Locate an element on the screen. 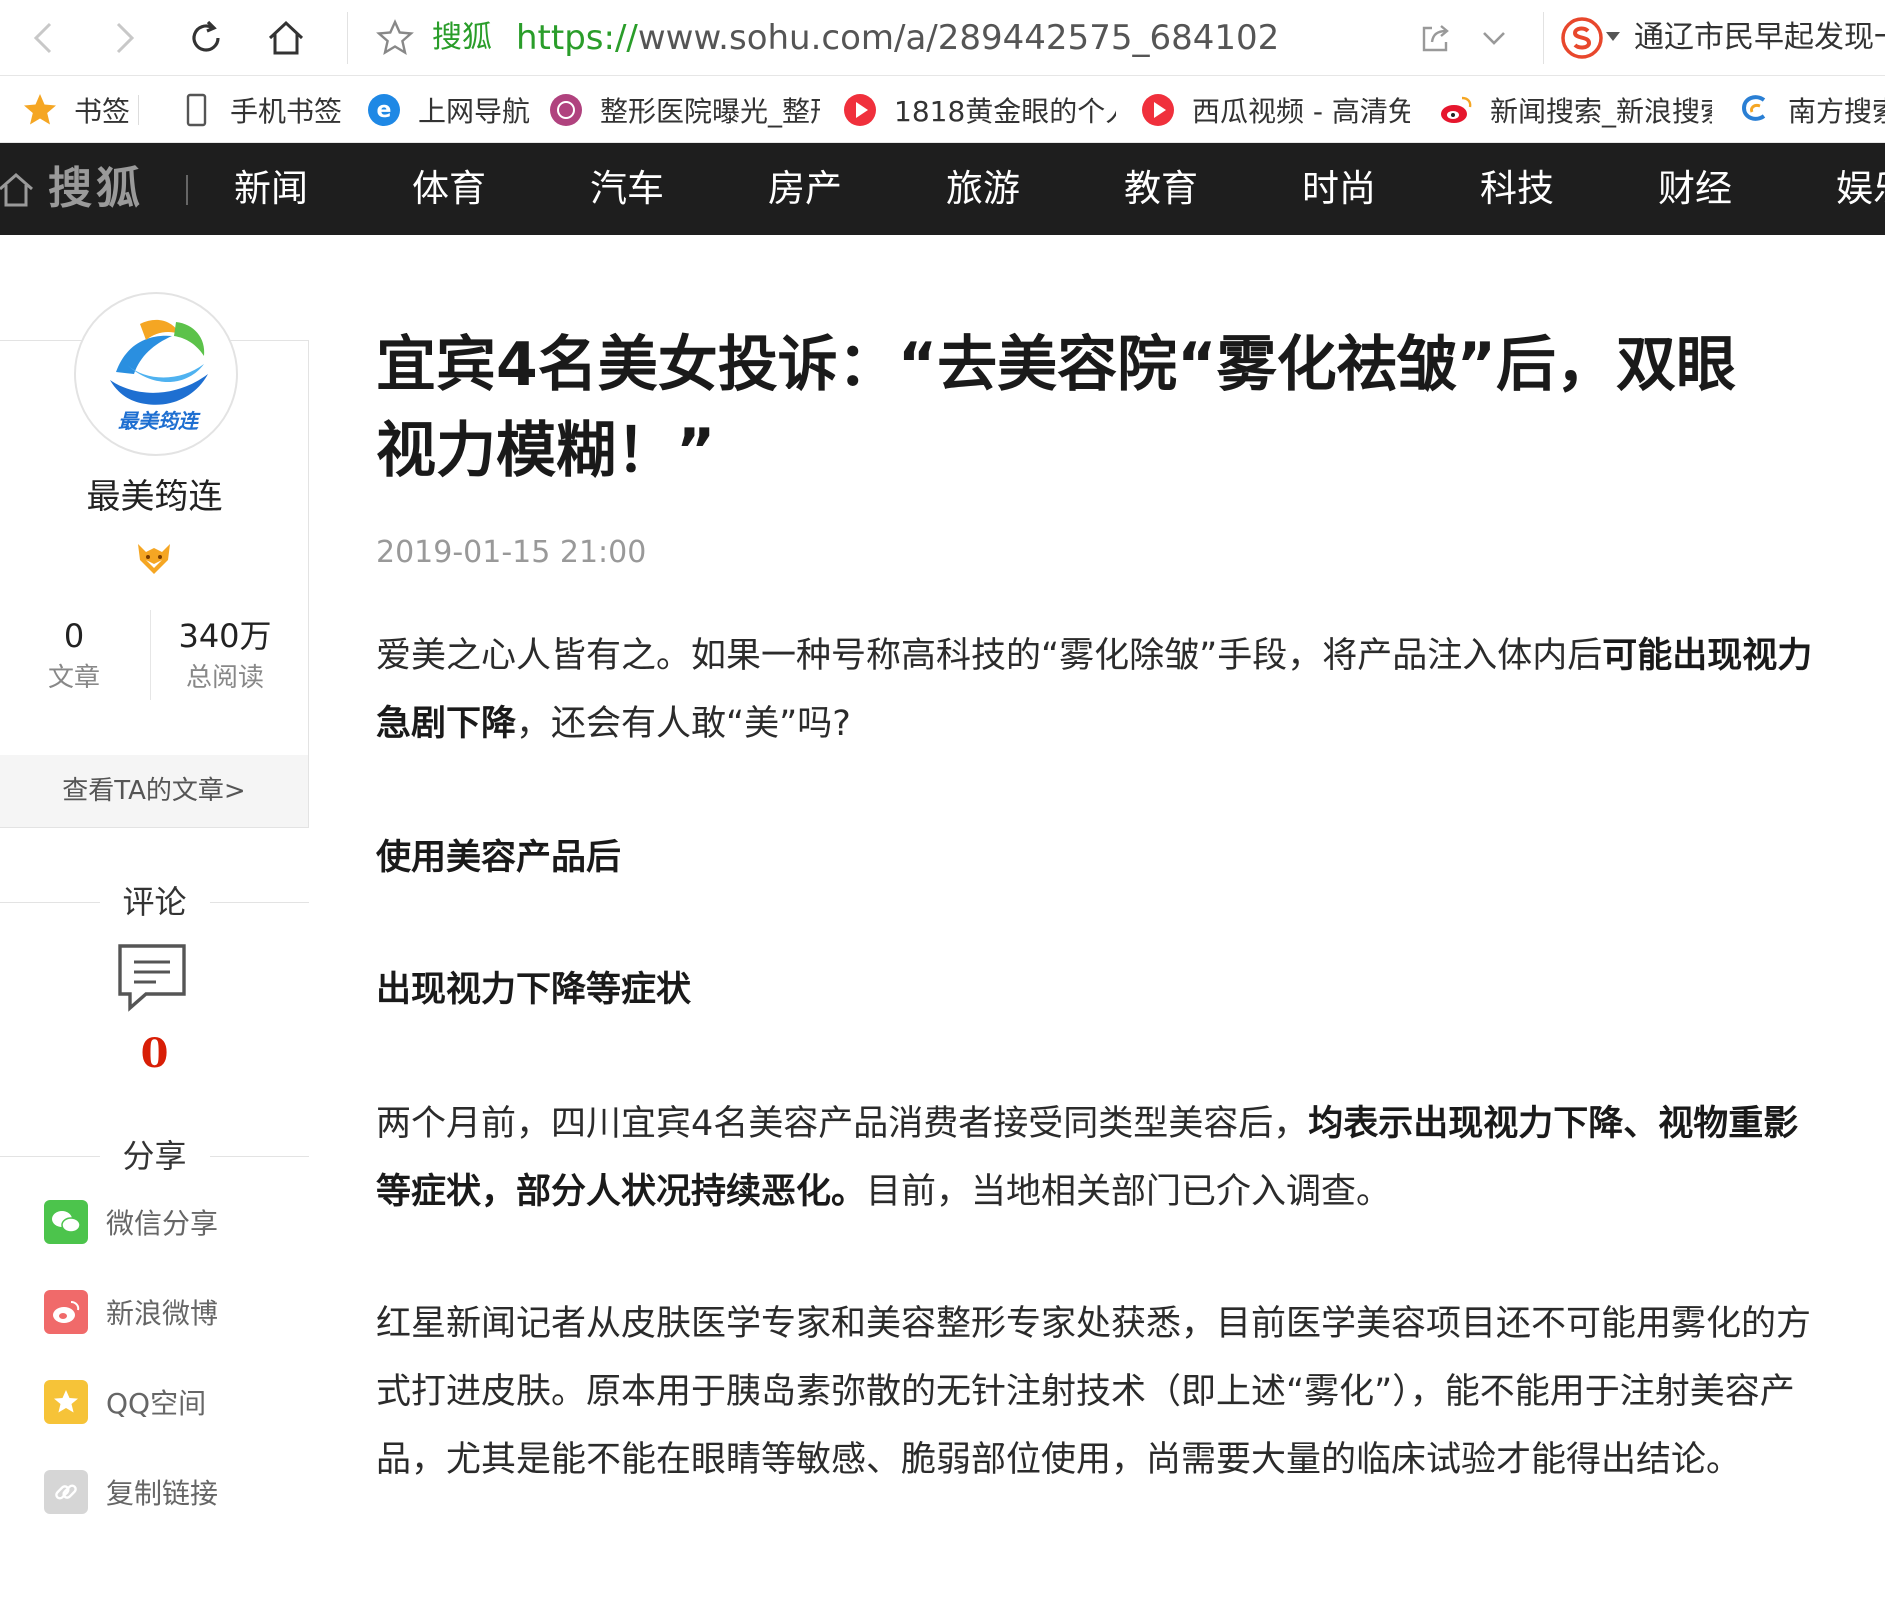  nav-item: 娱乐 is located at coordinates (1860, 189).